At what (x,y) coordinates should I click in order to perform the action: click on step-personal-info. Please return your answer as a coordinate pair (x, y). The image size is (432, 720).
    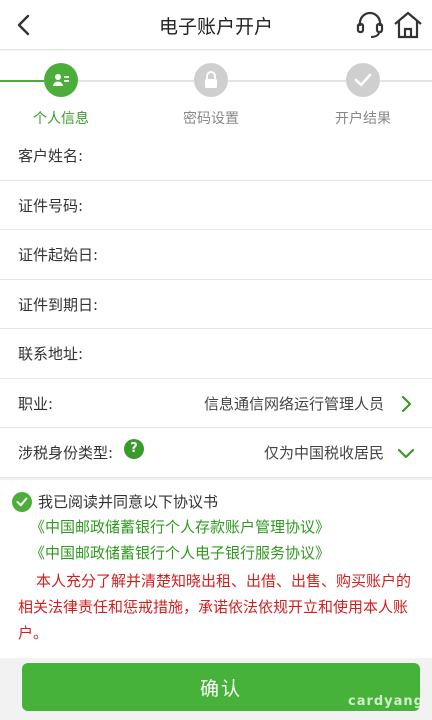
    Looking at the image, I should click on (61, 80).